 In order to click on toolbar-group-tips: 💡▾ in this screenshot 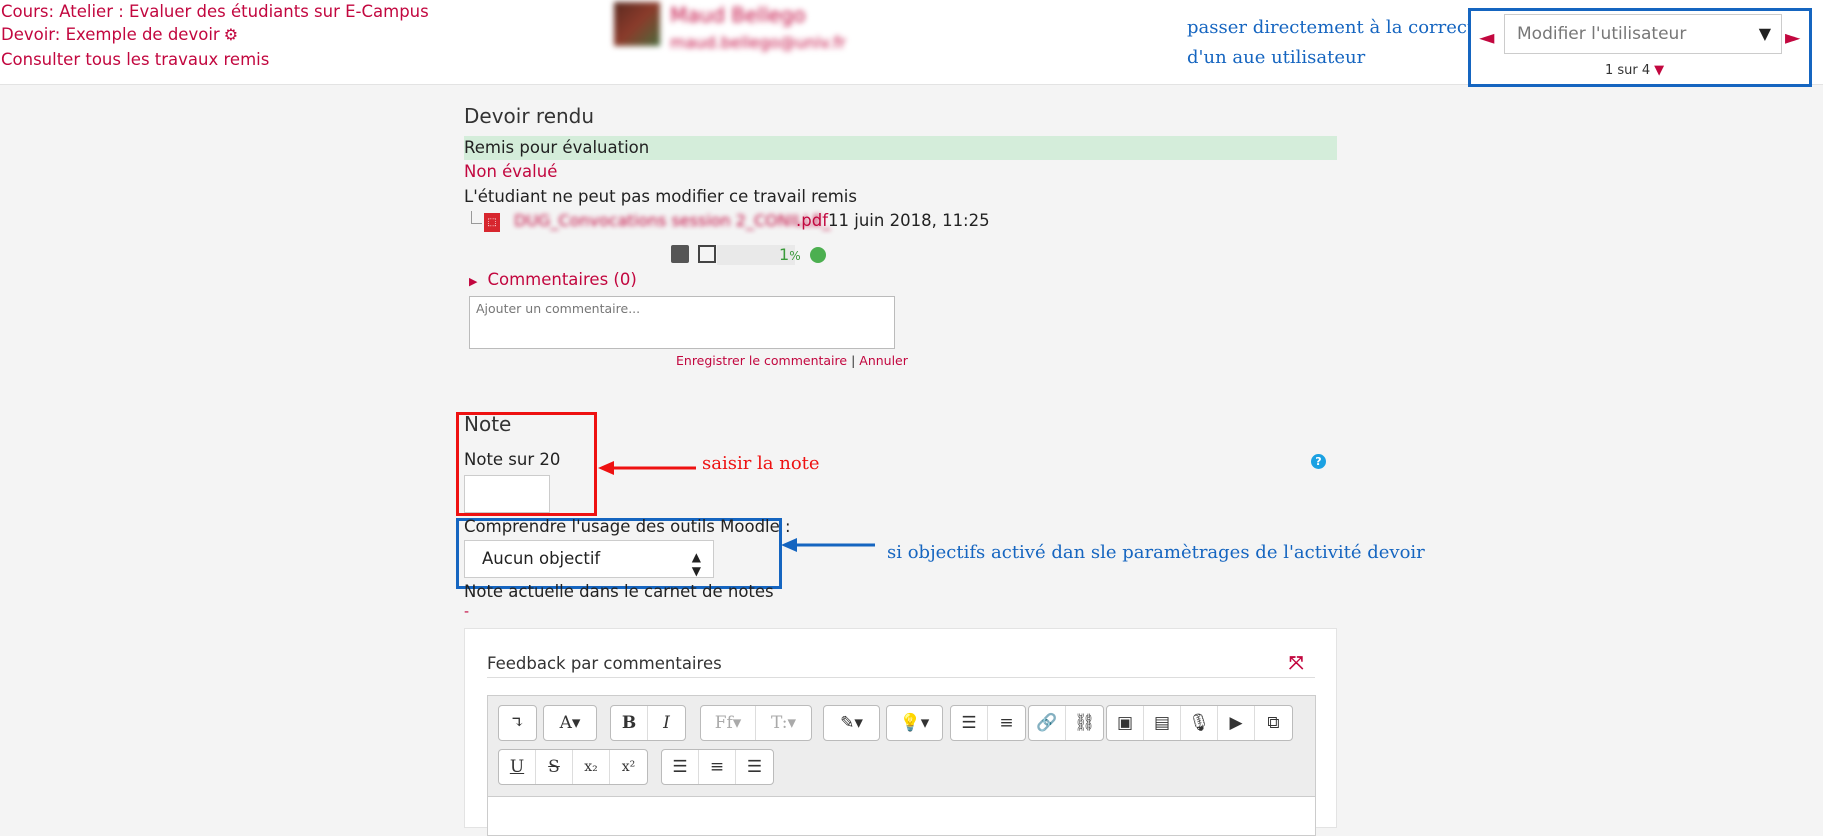, I will do `click(914, 723)`.